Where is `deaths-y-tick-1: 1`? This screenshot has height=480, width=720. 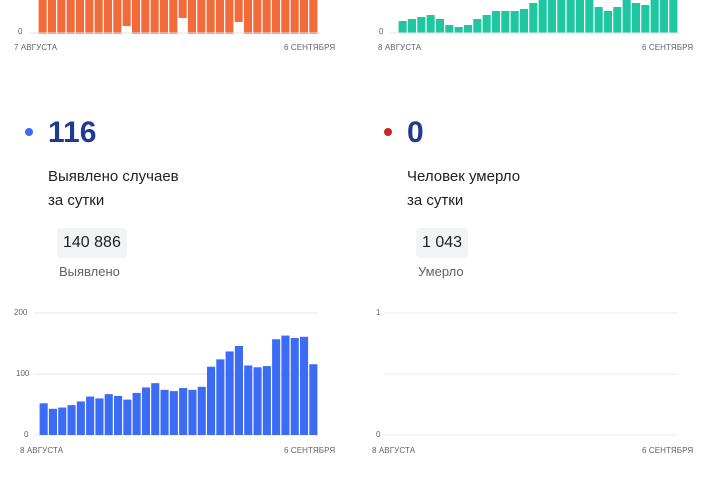
deaths-y-tick-1: 1 is located at coordinates (378, 312).